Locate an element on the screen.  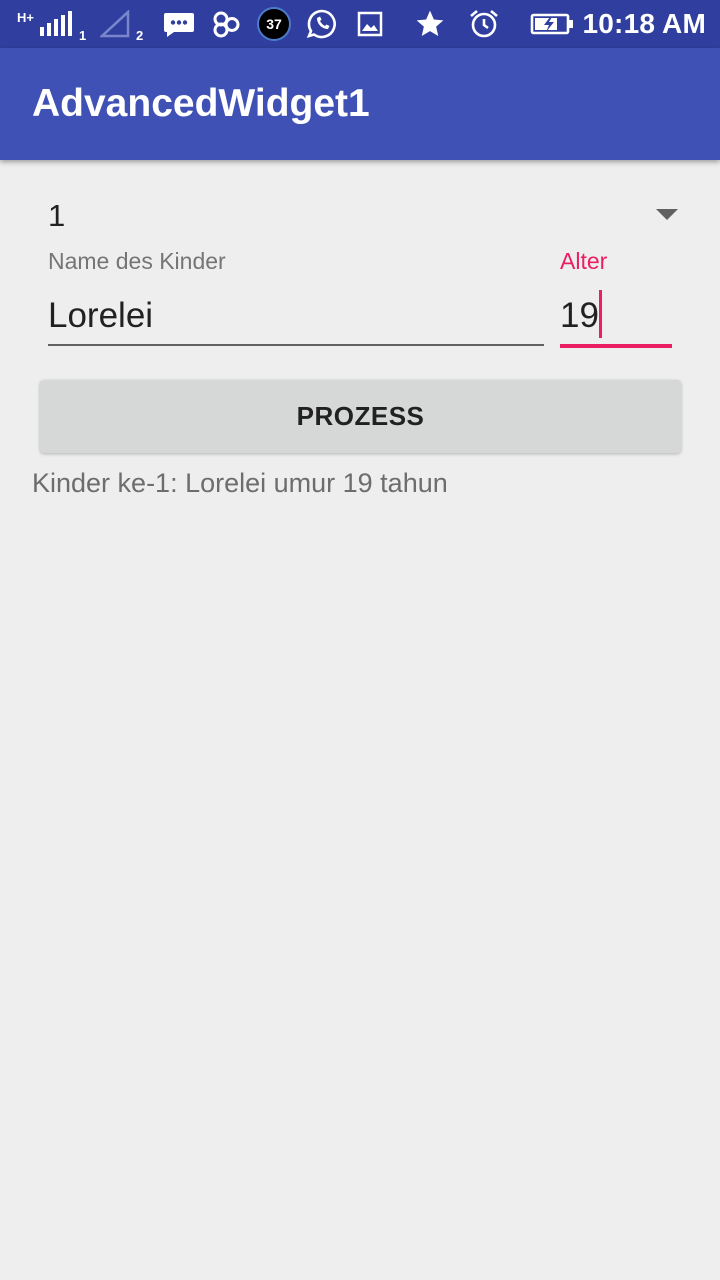
app-title: AdvancedWidget1 is located at coordinates (201, 103).